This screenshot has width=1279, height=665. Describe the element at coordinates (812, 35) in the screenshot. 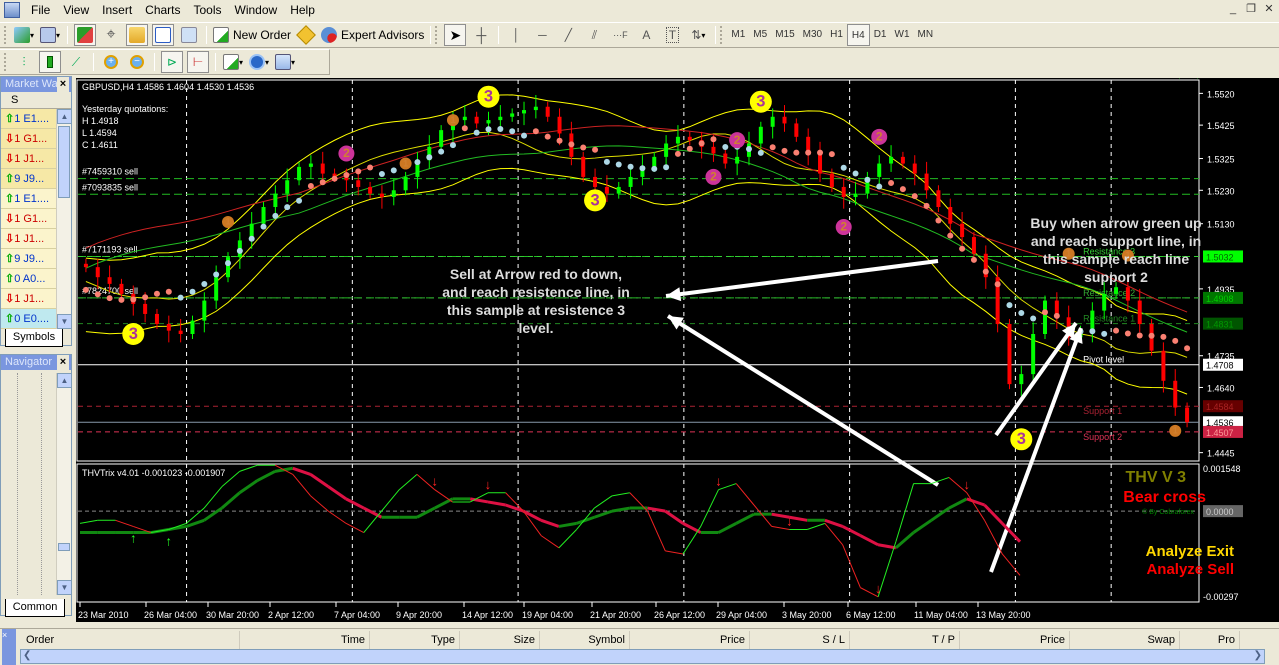

I see `timeframe-m30: M30` at that location.